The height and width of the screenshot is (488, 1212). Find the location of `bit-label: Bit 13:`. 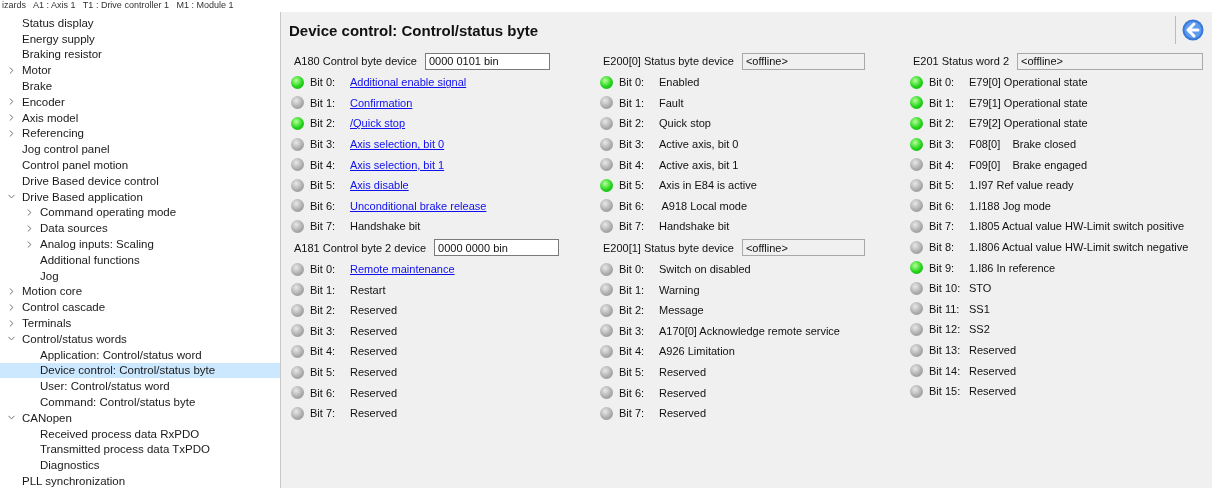

bit-label: Bit 13: is located at coordinates (945, 350).